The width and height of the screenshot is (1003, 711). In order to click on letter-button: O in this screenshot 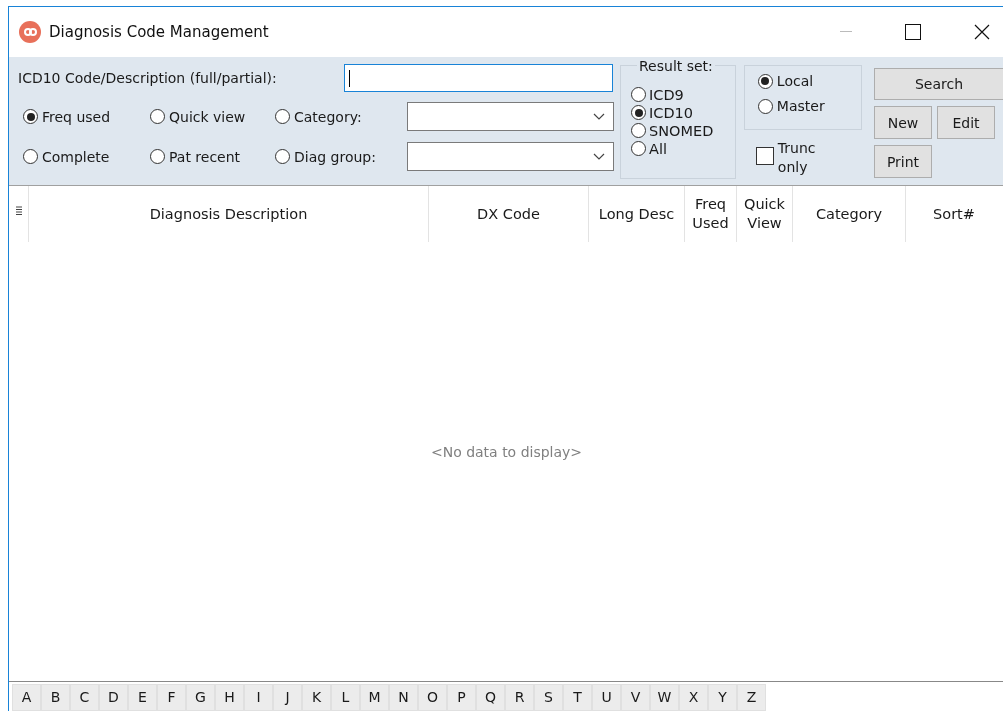, I will do `click(432, 697)`.